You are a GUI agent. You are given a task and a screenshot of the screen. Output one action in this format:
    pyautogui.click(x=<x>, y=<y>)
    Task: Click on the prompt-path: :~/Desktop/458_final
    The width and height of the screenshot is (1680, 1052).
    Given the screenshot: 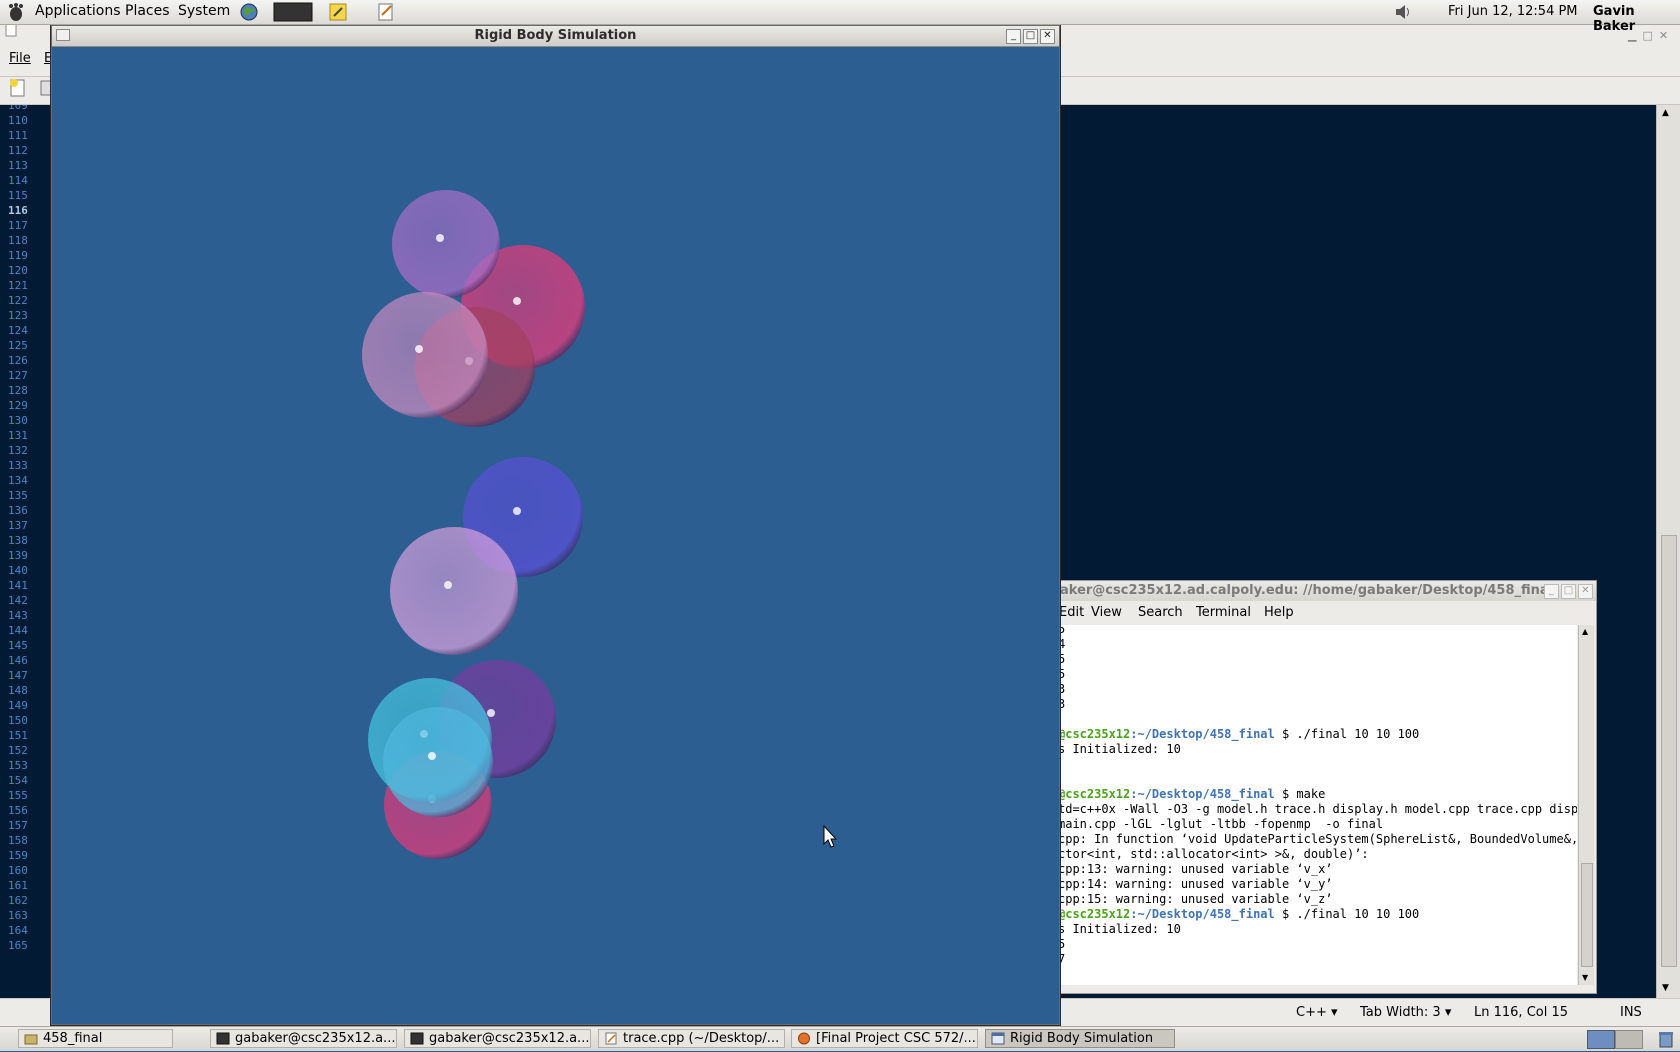 What is the action you would take?
    pyautogui.click(x=1202, y=794)
    